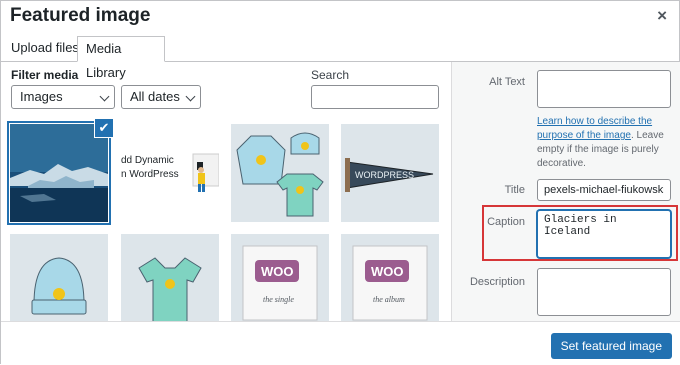 Image resolution: width=680 pixels, height=365 pixels. What do you see at coordinates (155, 96) in the screenshot?
I see `date-filter-value: All dates` at bounding box center [155, 96].